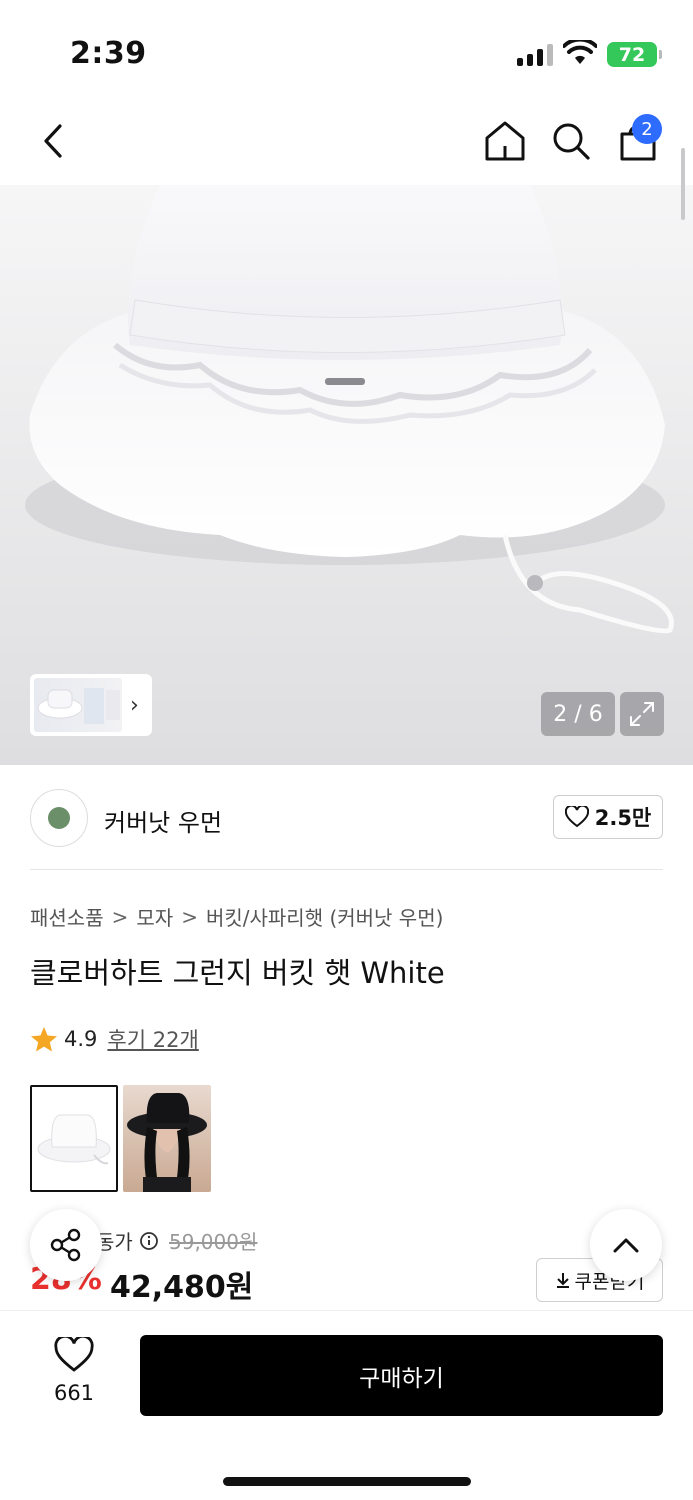  Describe the element at coordinates (67, 916) in the screenshot. I see `breadcrumb-item: 패션소품` at that location.